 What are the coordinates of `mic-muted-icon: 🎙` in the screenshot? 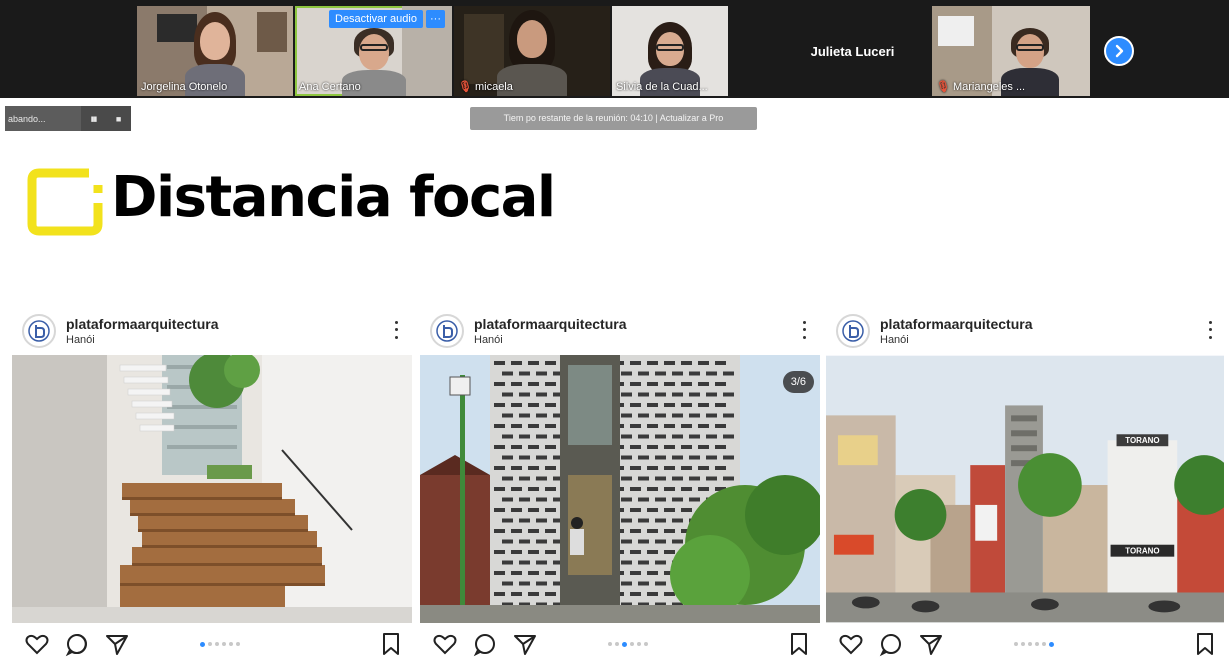 It's located at (943, 87).